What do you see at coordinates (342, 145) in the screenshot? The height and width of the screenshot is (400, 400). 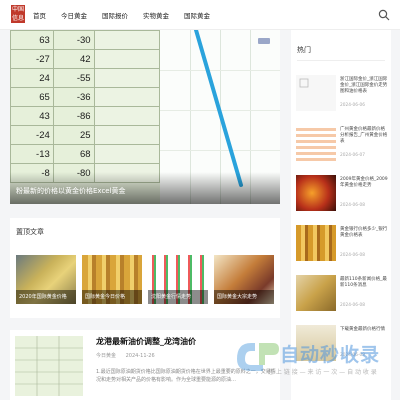 I see `sidebar-item: 广州黄金价格最新价格分析报告_广州黄金价格表 2024-06-07` at bounding box center [342, 145].